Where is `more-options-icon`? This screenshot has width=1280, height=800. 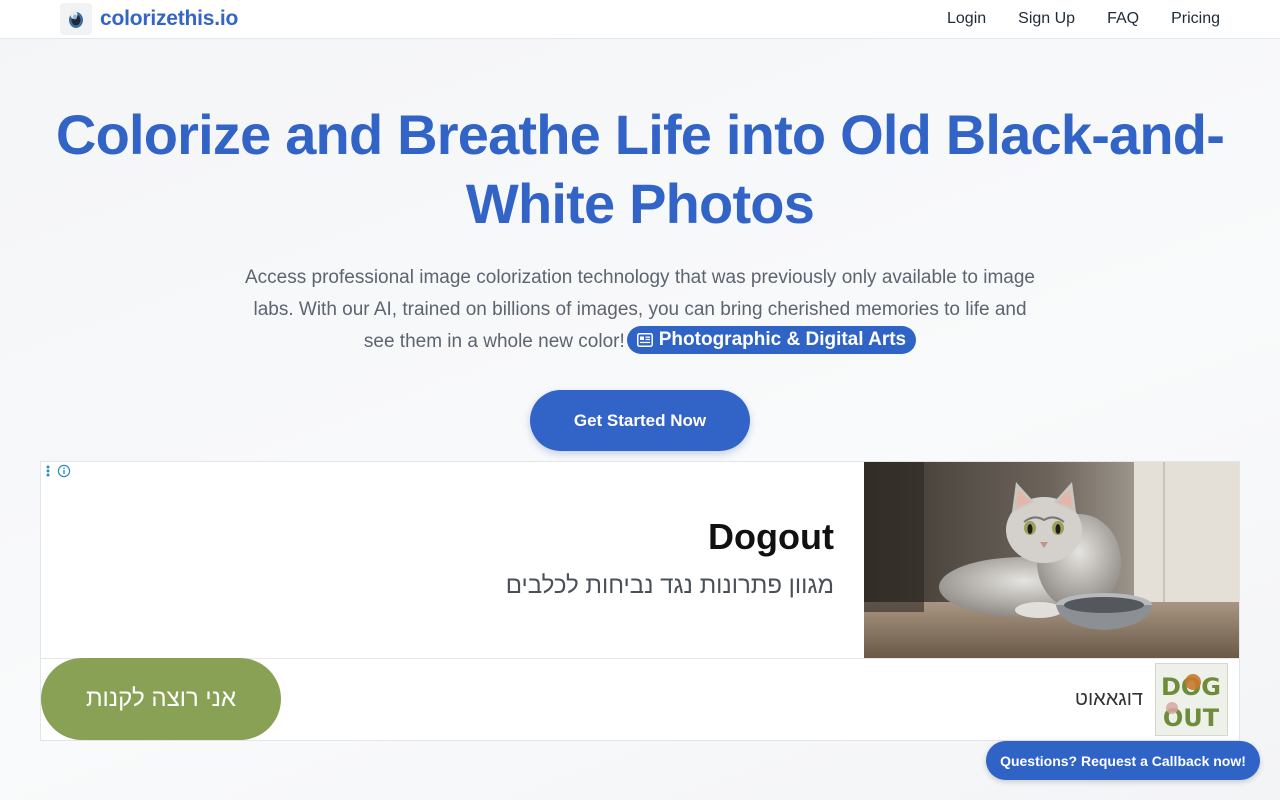 more-options-icon is located at coordinates (48, 471).